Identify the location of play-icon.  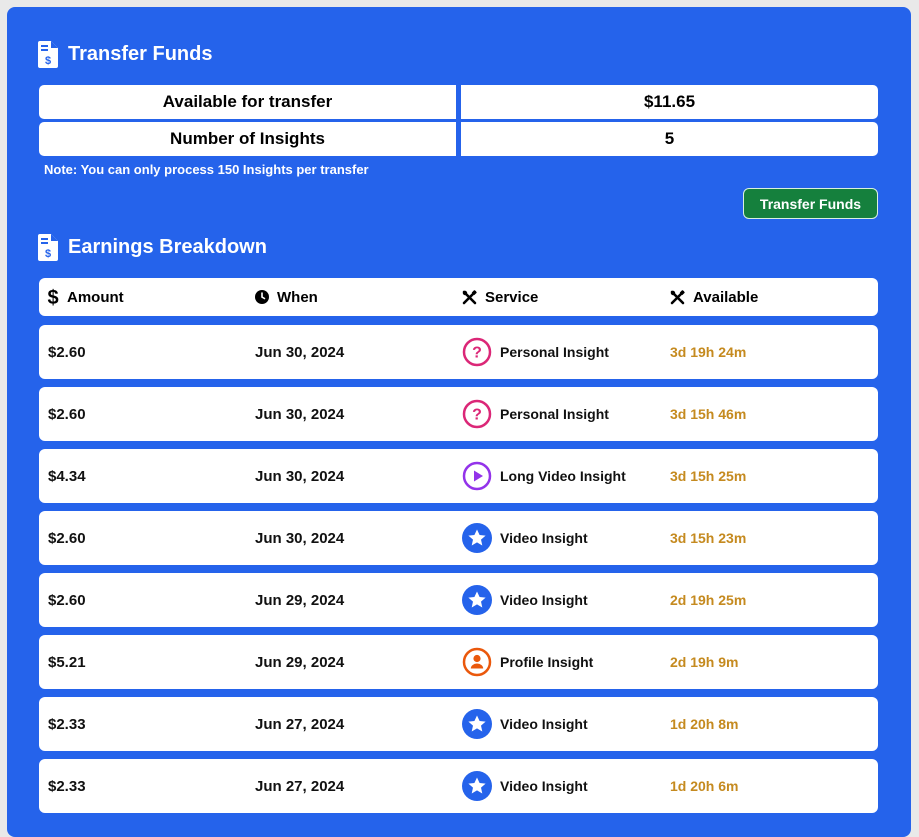
(477, 476).